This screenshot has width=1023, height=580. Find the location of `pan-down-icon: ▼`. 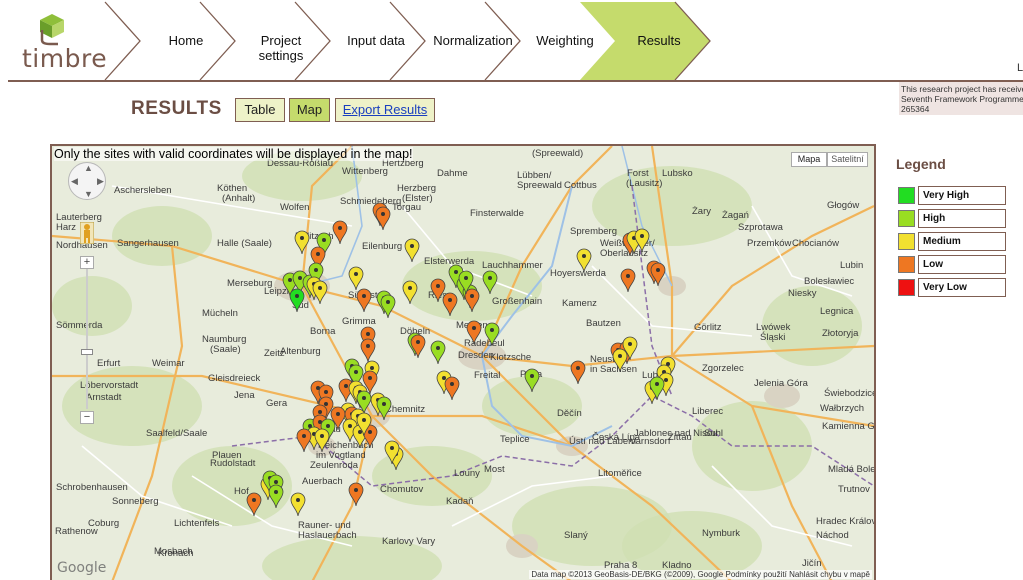

pan-down-icon: ▼ is located at coordinates (88, 194).